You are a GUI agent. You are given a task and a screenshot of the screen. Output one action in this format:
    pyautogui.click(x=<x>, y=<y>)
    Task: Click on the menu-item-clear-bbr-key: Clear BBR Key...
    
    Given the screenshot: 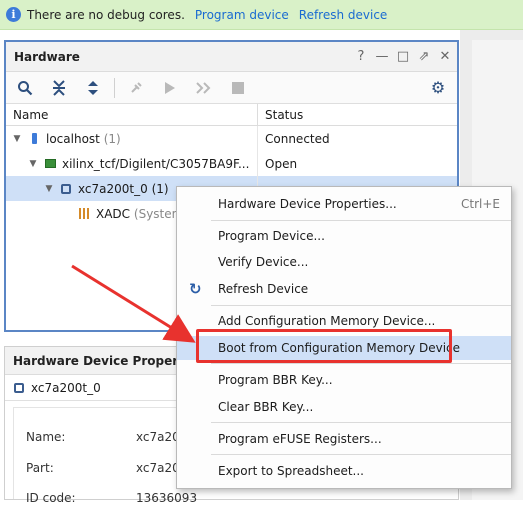 What is the action you would take?
    pyautogui.click(x=344, y=407)
    